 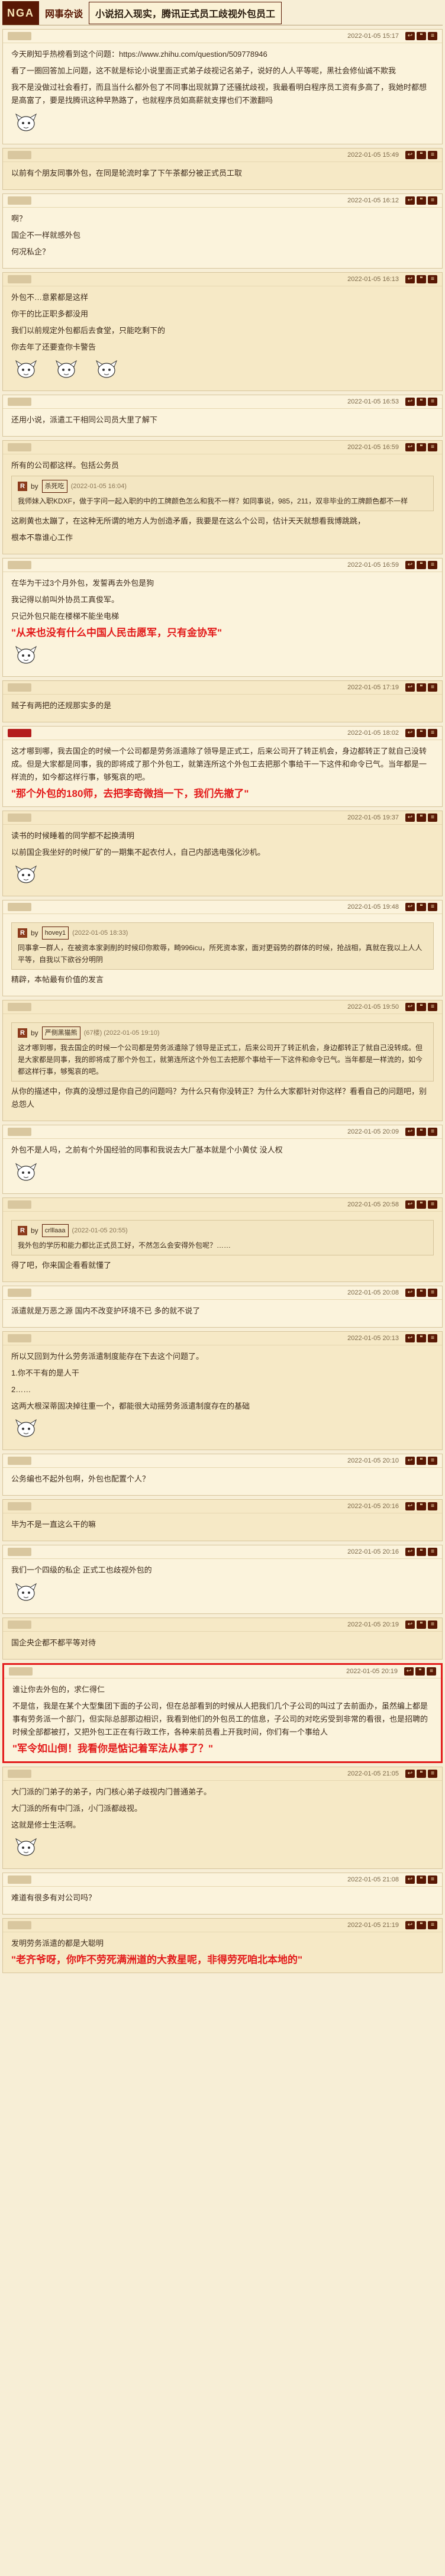 What do you see at coordinates (55, 933) in the screenshot?
I see `quote-username: hovey1` at bounding box center [55, 933].